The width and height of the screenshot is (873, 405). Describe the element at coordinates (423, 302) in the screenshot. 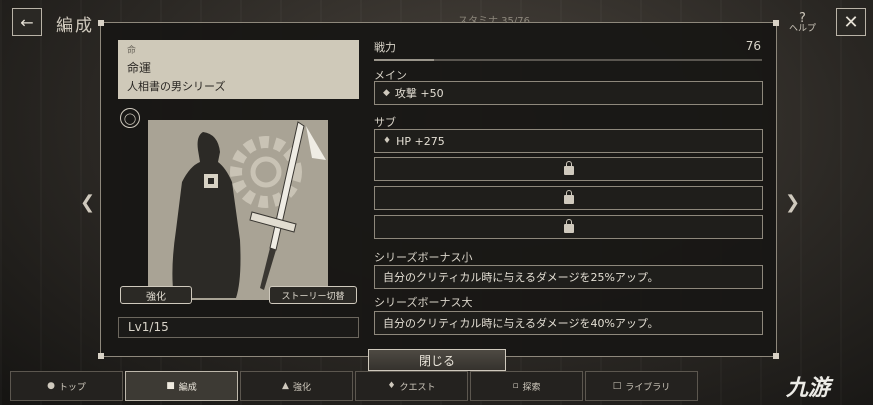

I see `series-bonus-large-label: シリーズボーナス大` at that location.